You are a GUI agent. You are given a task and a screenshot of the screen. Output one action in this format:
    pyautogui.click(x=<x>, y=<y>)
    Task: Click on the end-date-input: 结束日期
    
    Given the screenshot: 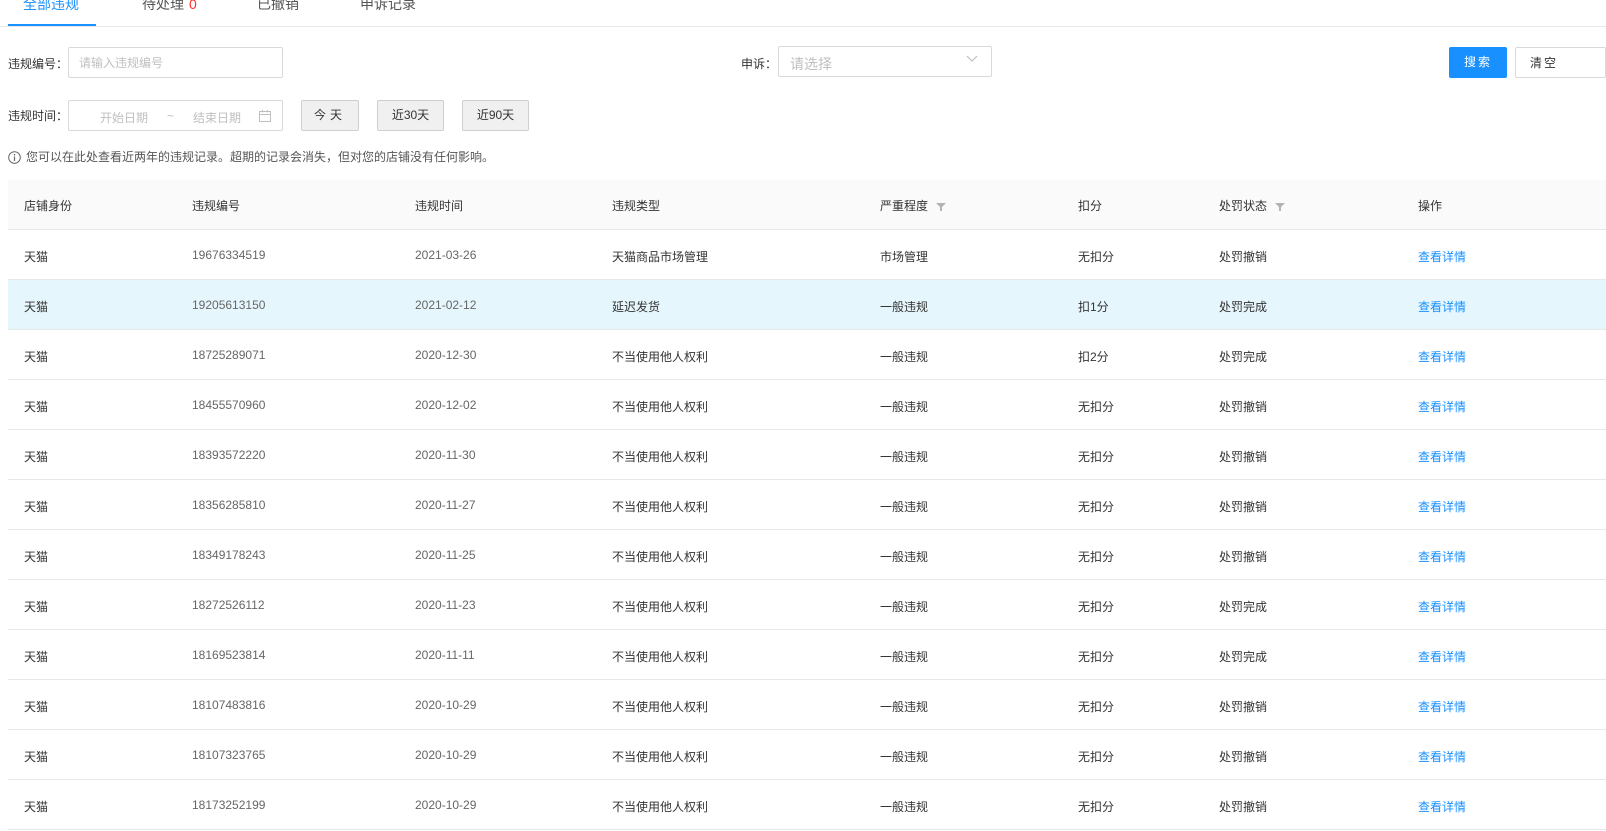 What is the action you would take?
    pyautogui.click(x=217, y=117)
    